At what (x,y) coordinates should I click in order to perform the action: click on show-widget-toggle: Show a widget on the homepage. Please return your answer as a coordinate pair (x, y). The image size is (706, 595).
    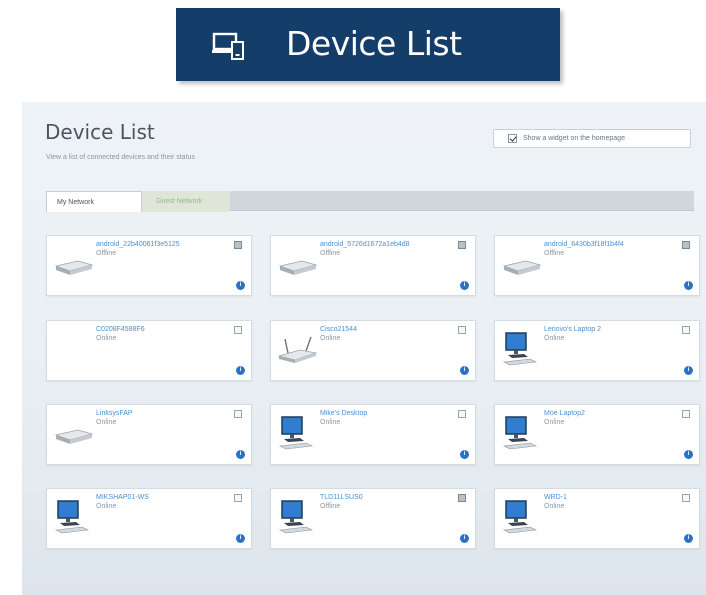
    Looking at the image, I should click on (592, 138).